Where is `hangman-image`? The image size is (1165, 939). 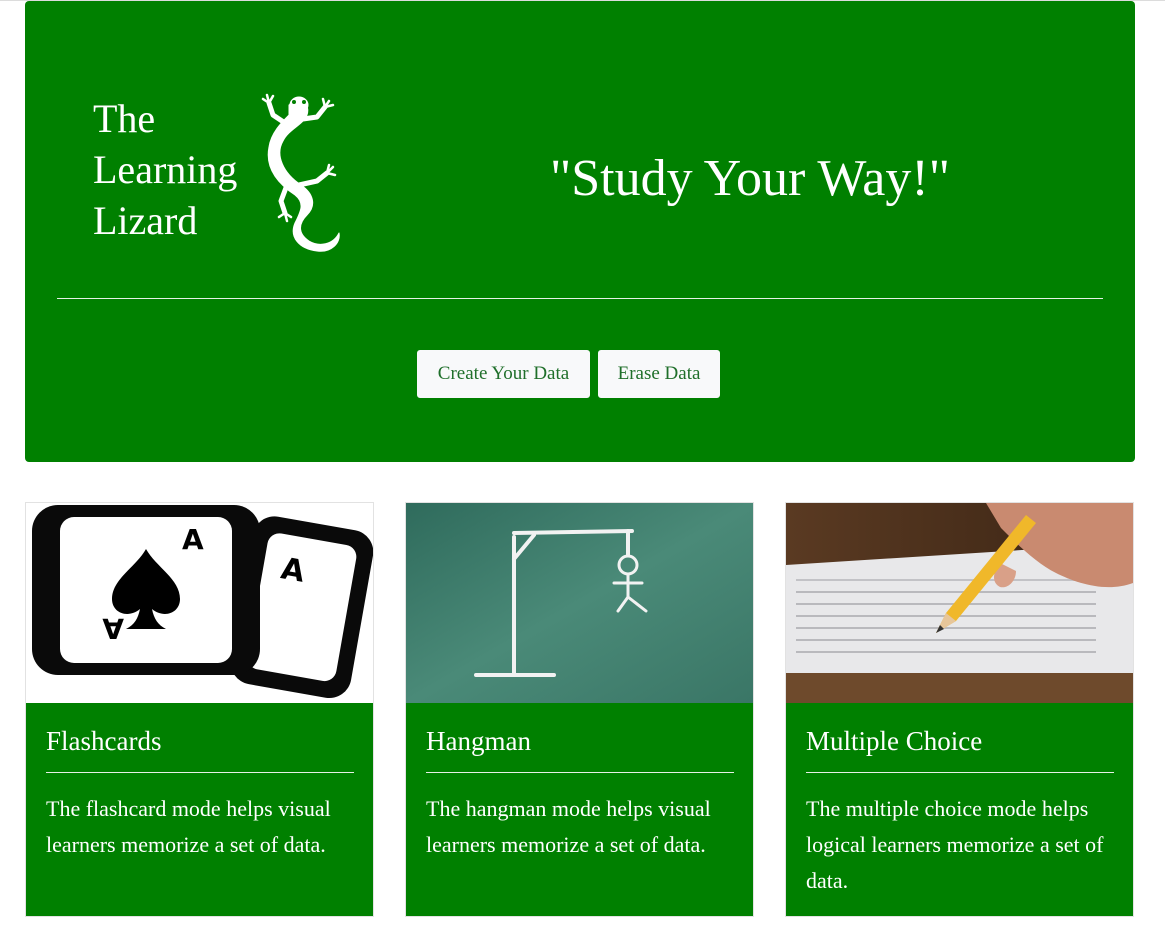 hangman-image is located at coordinates (579, 603).